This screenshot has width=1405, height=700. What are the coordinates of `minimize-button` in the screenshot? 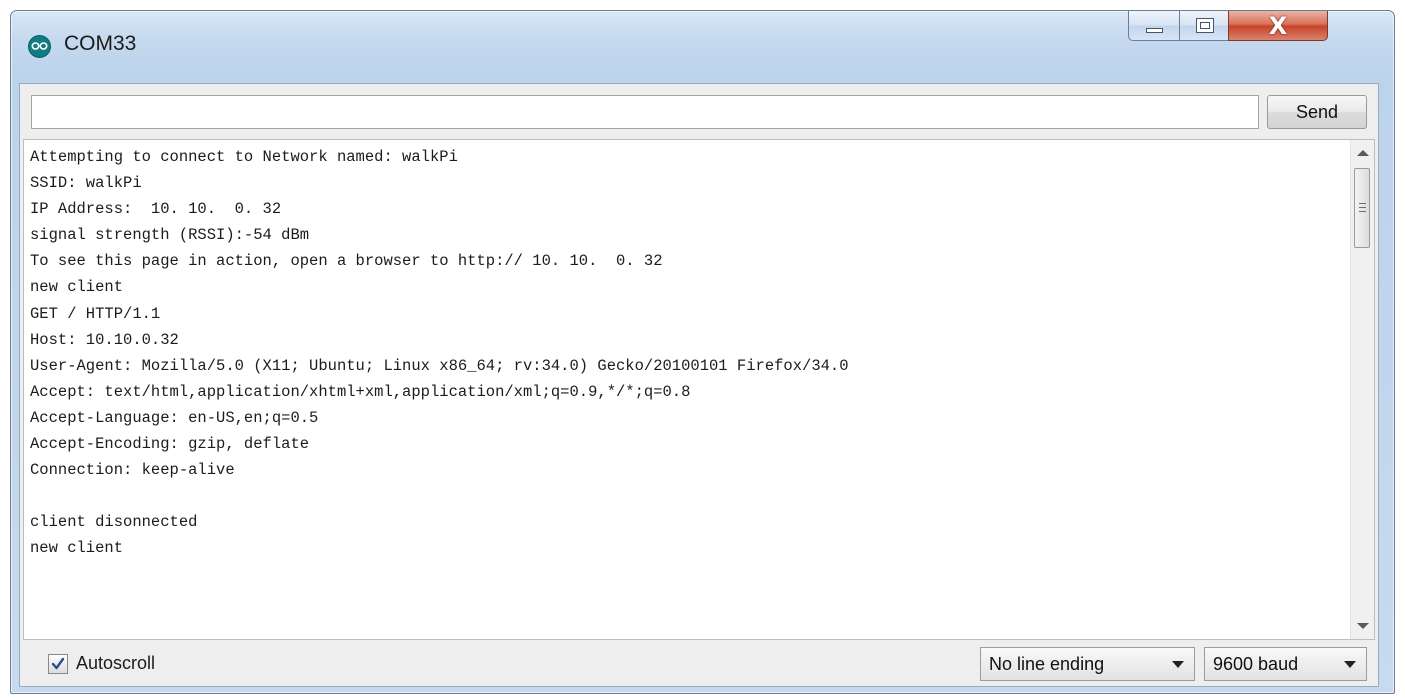 It's located at (1154, 26).